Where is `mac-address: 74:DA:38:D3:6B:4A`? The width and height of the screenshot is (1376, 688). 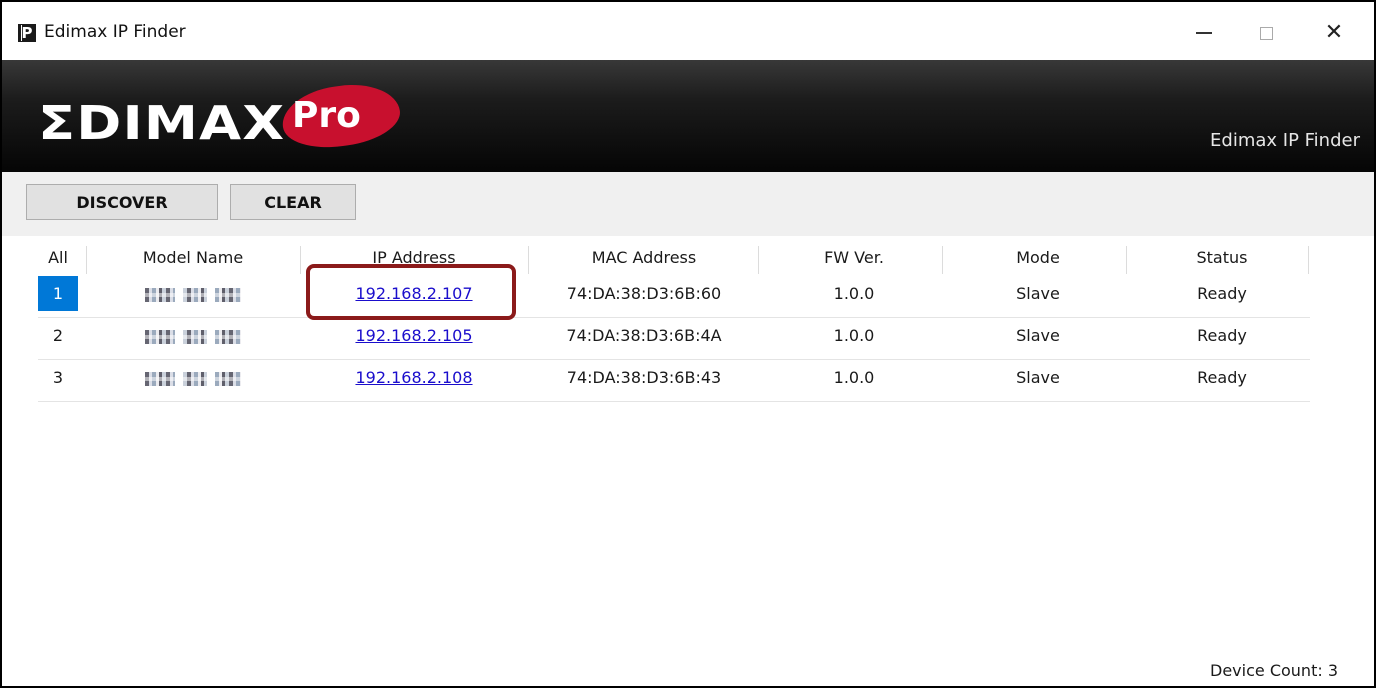
mac-address: 74:DA:38:D3:6B:4A is located at coordinates (644, 335).